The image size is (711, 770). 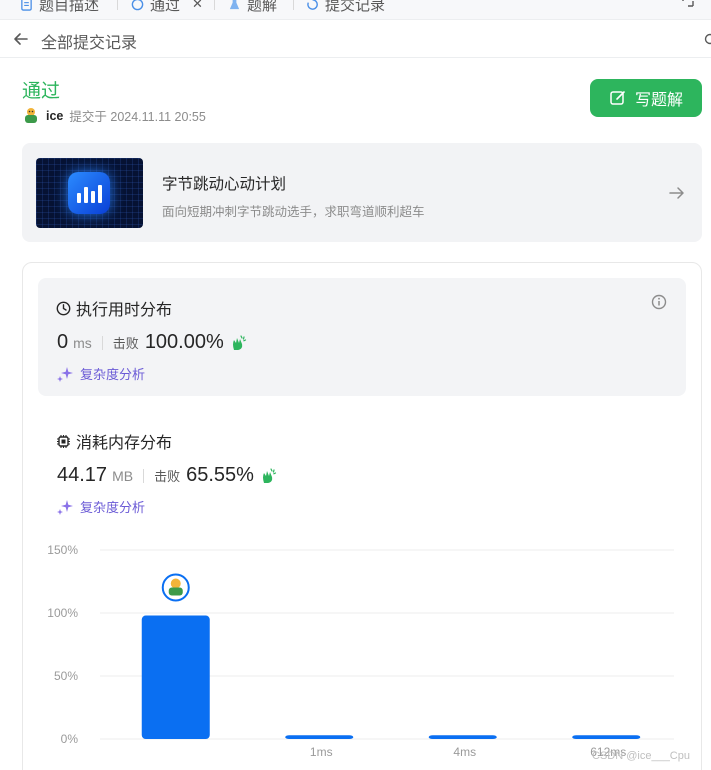 I want to click on runtime-complexity-link: 复杂度分析, so click(x=100, y=373).